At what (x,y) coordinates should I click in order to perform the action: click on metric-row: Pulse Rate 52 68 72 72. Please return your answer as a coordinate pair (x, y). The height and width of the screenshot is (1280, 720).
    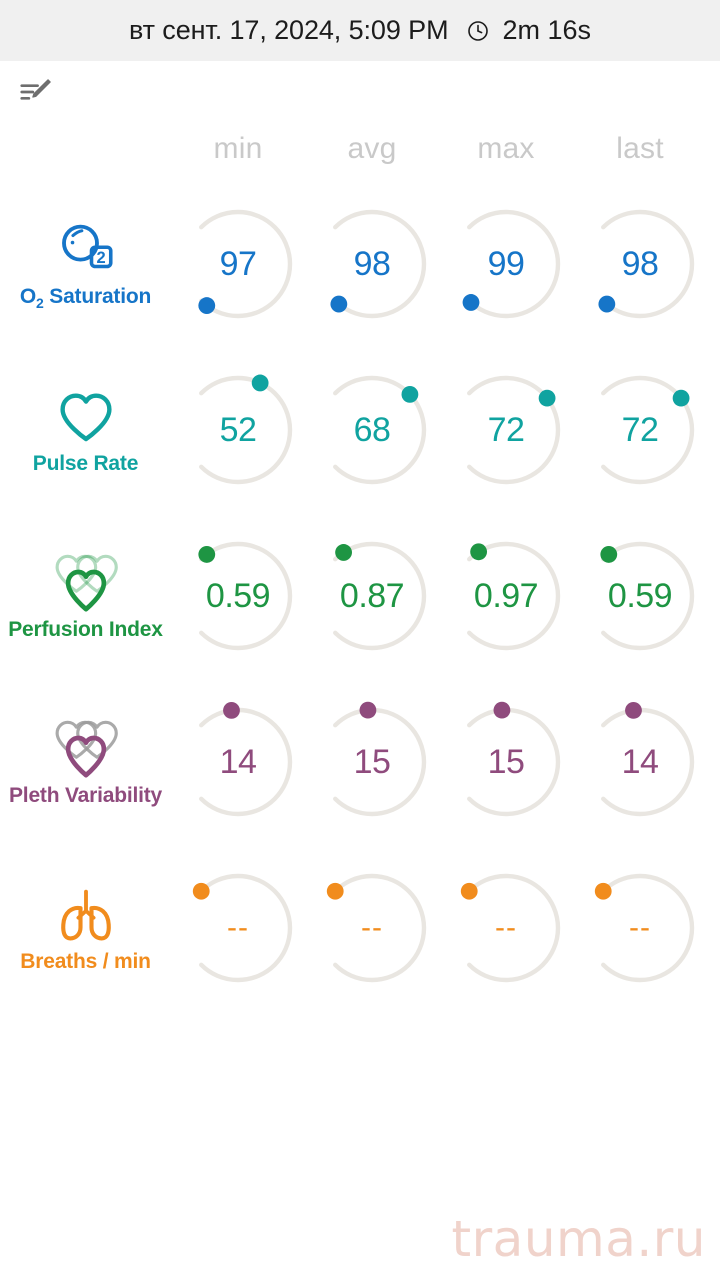
    Looking at the image, I should click on (360, 430).